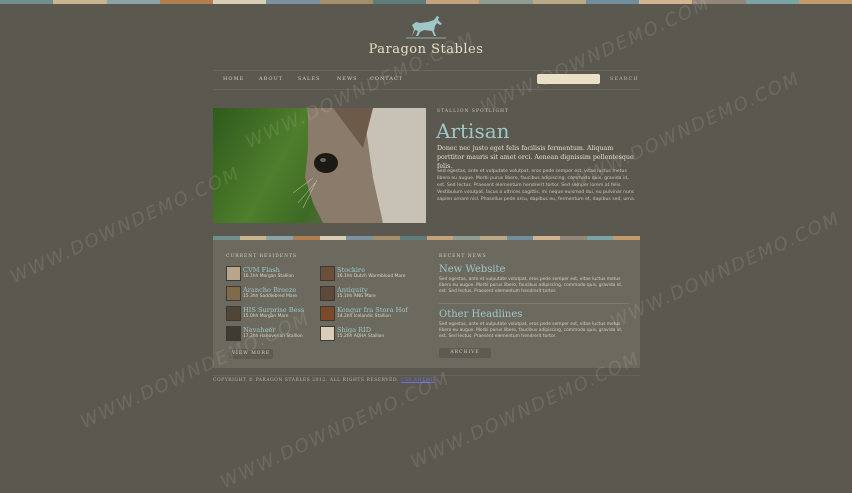 The width and height of the screenshot is (852, 493). I want to click on resident-desc: 17.2hh Hanoverian Stallion, so click(273, 336).